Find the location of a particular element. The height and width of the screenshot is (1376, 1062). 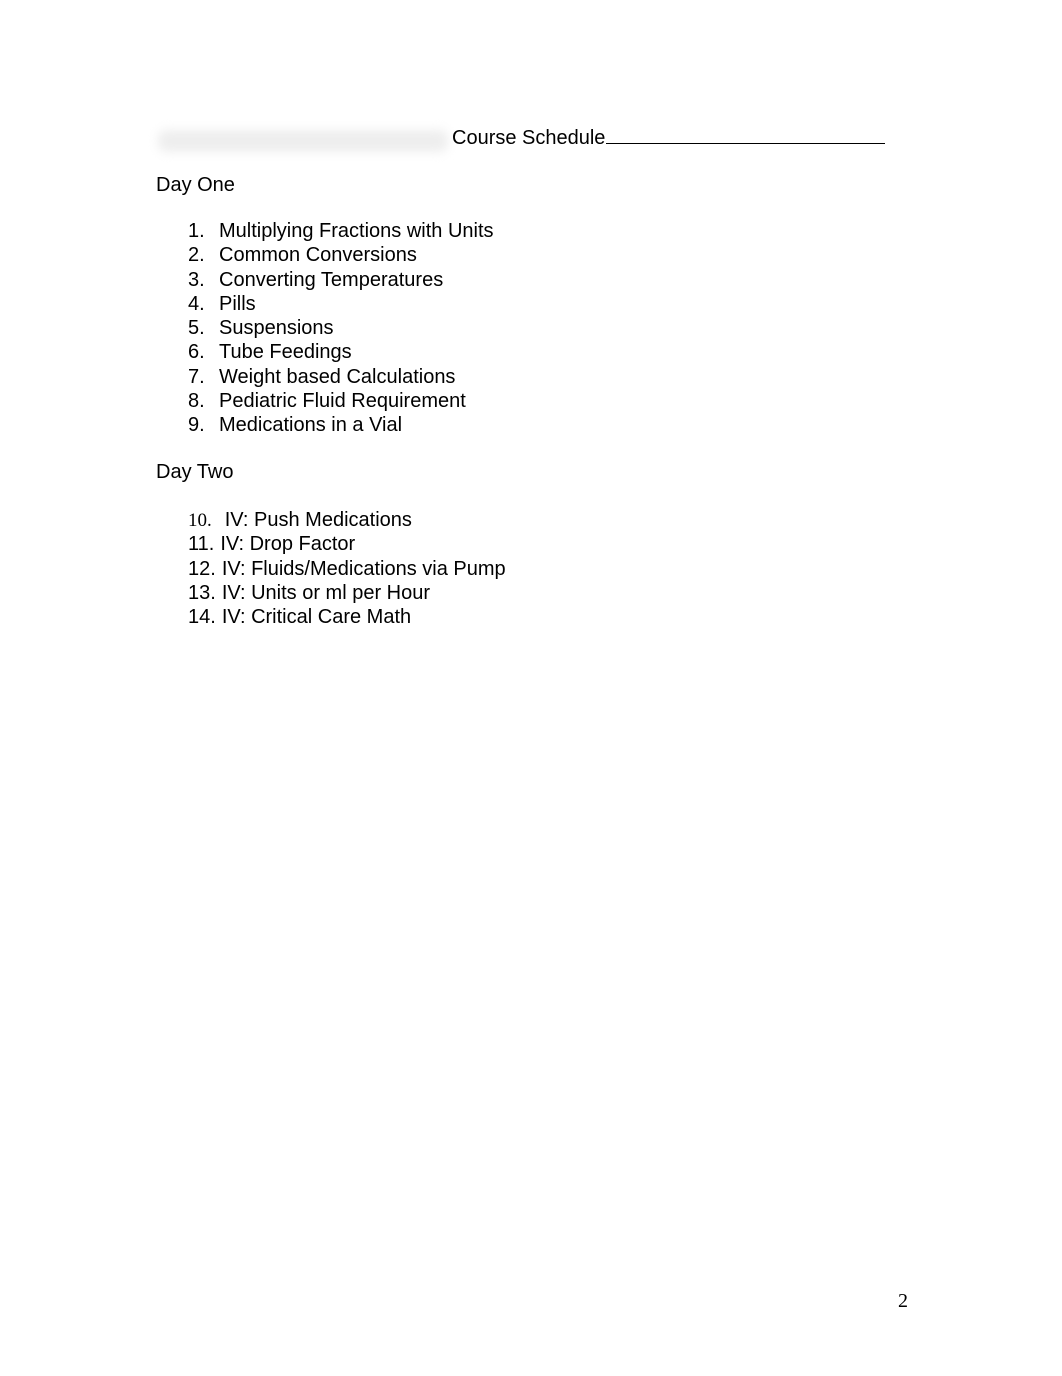

section-heading-day-two: Day Two is located at coordinates (199, 473).